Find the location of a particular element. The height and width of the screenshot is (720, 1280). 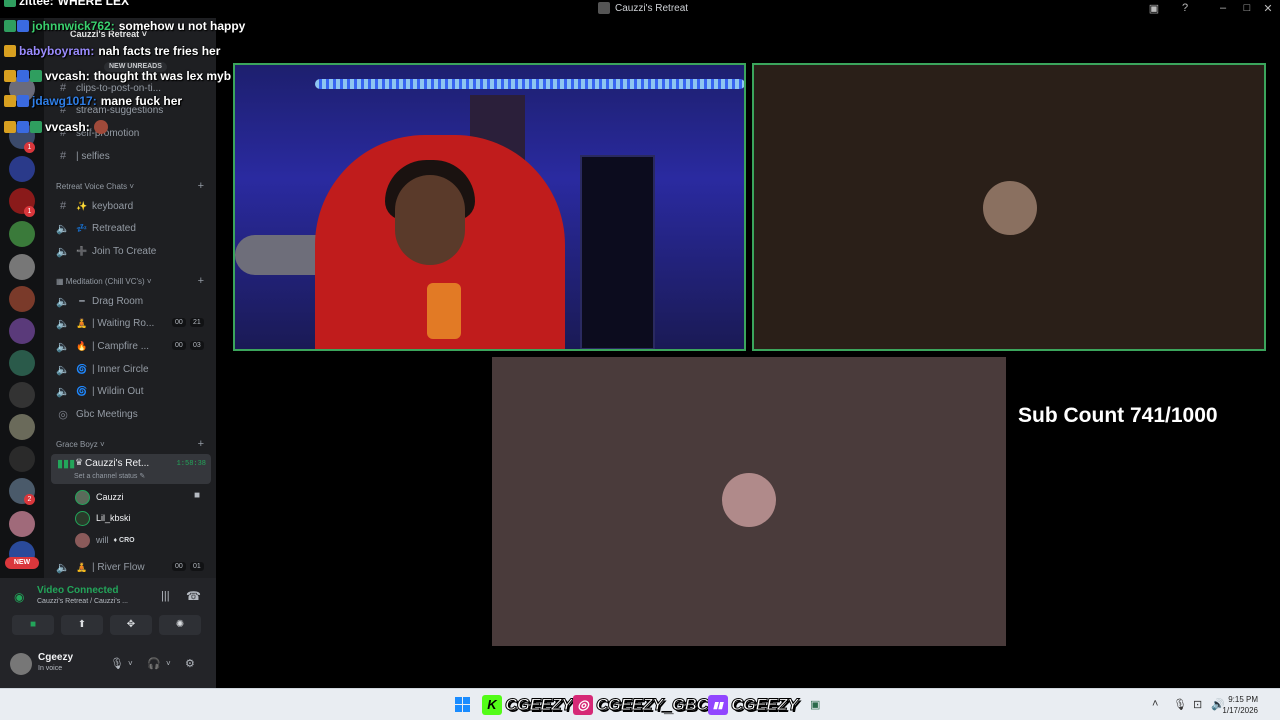

voice-member: Lil_kbski is located at coordinates (103, 518).